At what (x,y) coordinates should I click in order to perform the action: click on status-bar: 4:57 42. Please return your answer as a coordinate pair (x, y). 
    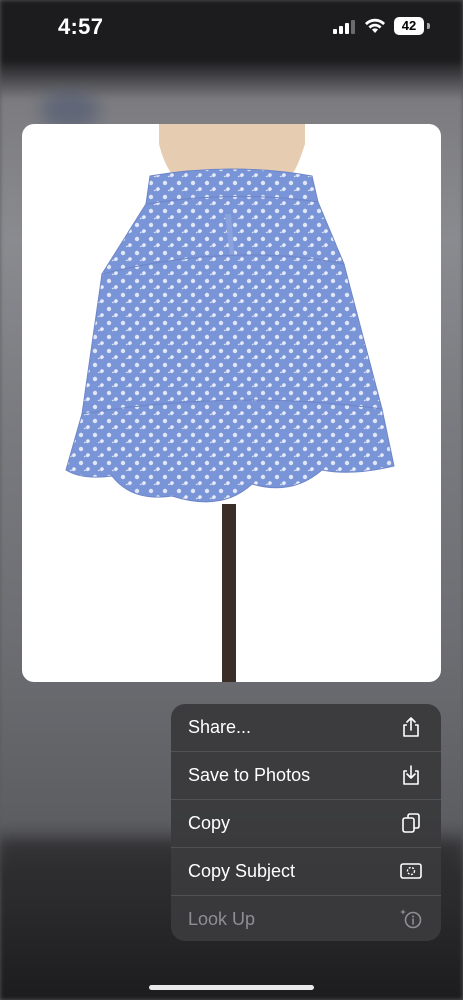
    Looking at the image, I should click on (231, 28).